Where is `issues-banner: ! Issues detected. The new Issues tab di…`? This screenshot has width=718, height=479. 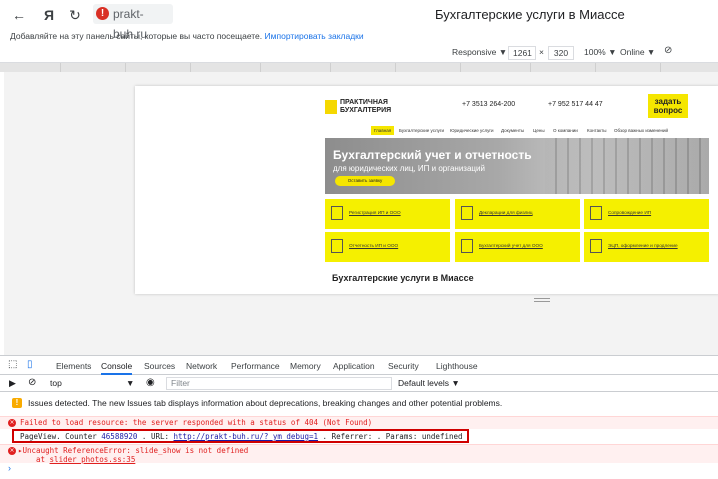 issues-banner: ! Issues detected. The new Issues tab di… is located at coordinates (359, 403).